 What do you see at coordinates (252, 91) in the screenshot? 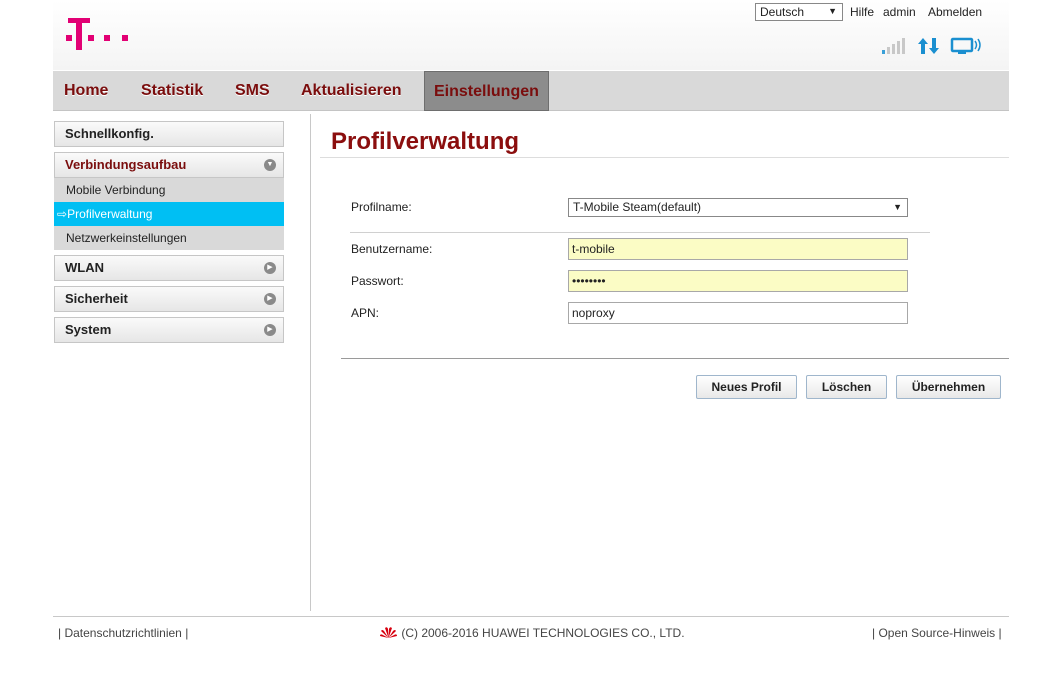
I see `nav-sms: SMS` at bounding box center [252, 91].